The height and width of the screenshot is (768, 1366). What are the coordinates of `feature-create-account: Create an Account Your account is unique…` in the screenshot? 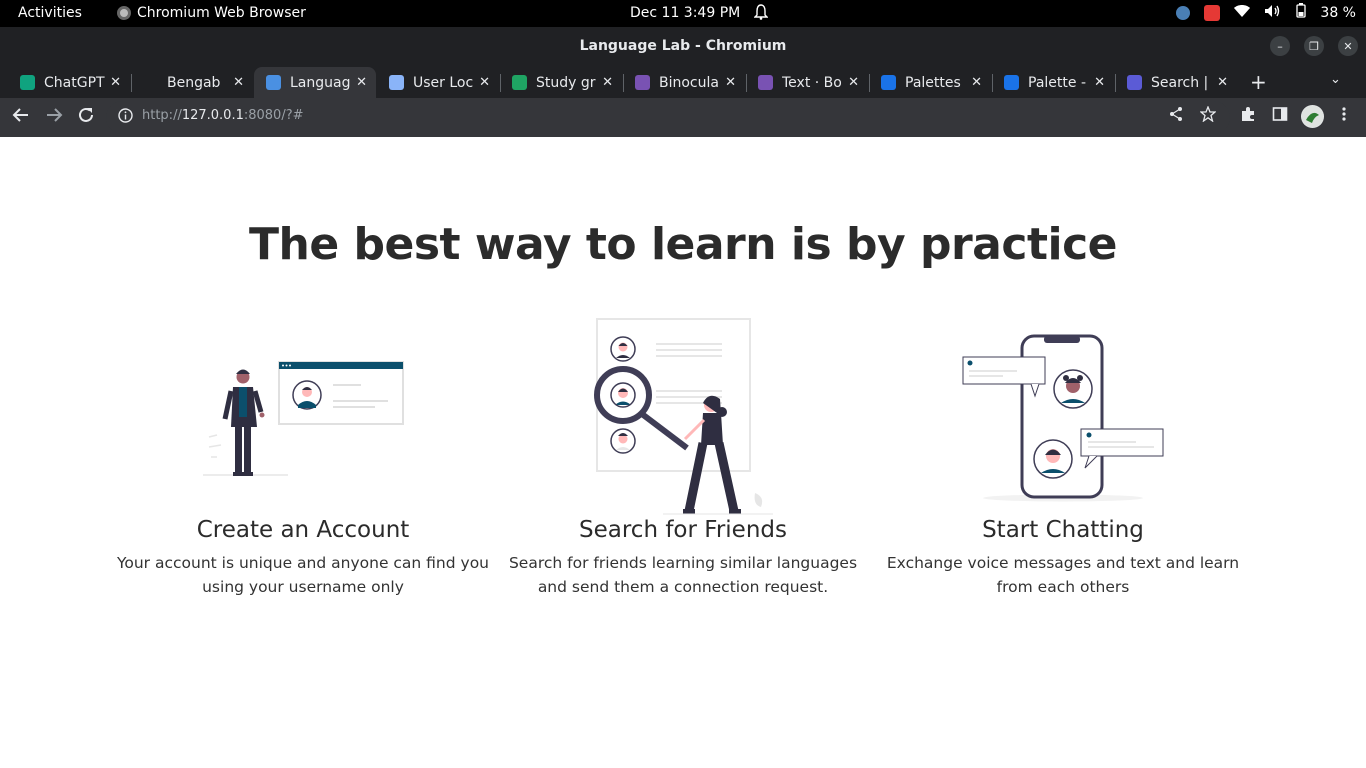 It's located at (303, 458).